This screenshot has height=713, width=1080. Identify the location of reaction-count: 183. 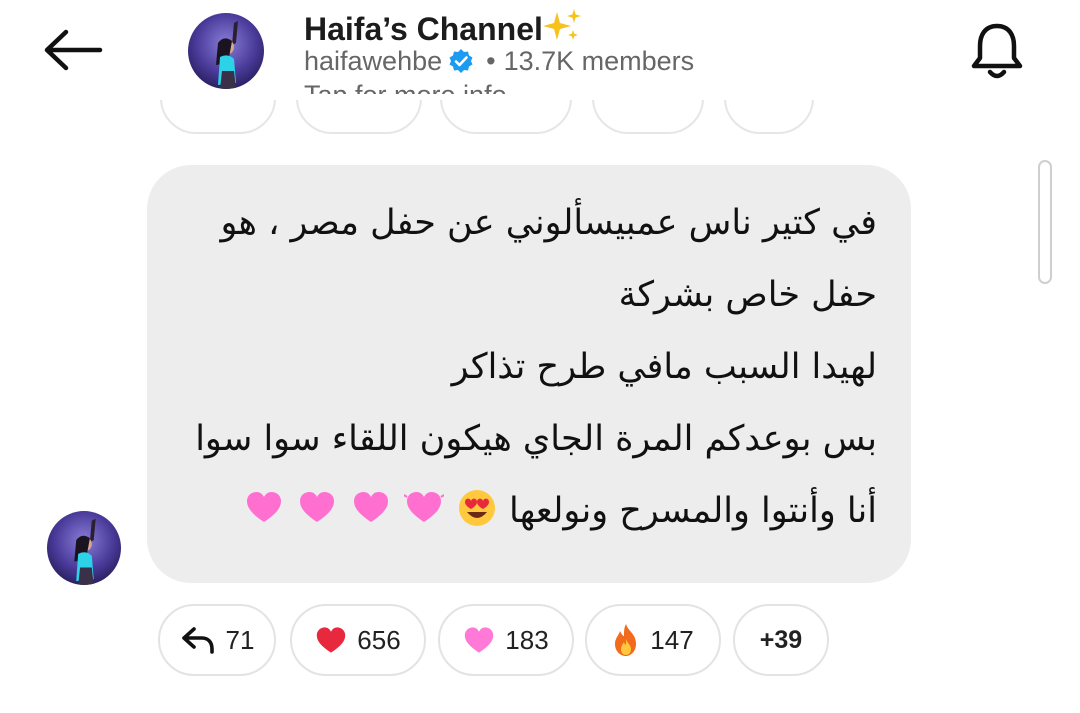
(527, 639).